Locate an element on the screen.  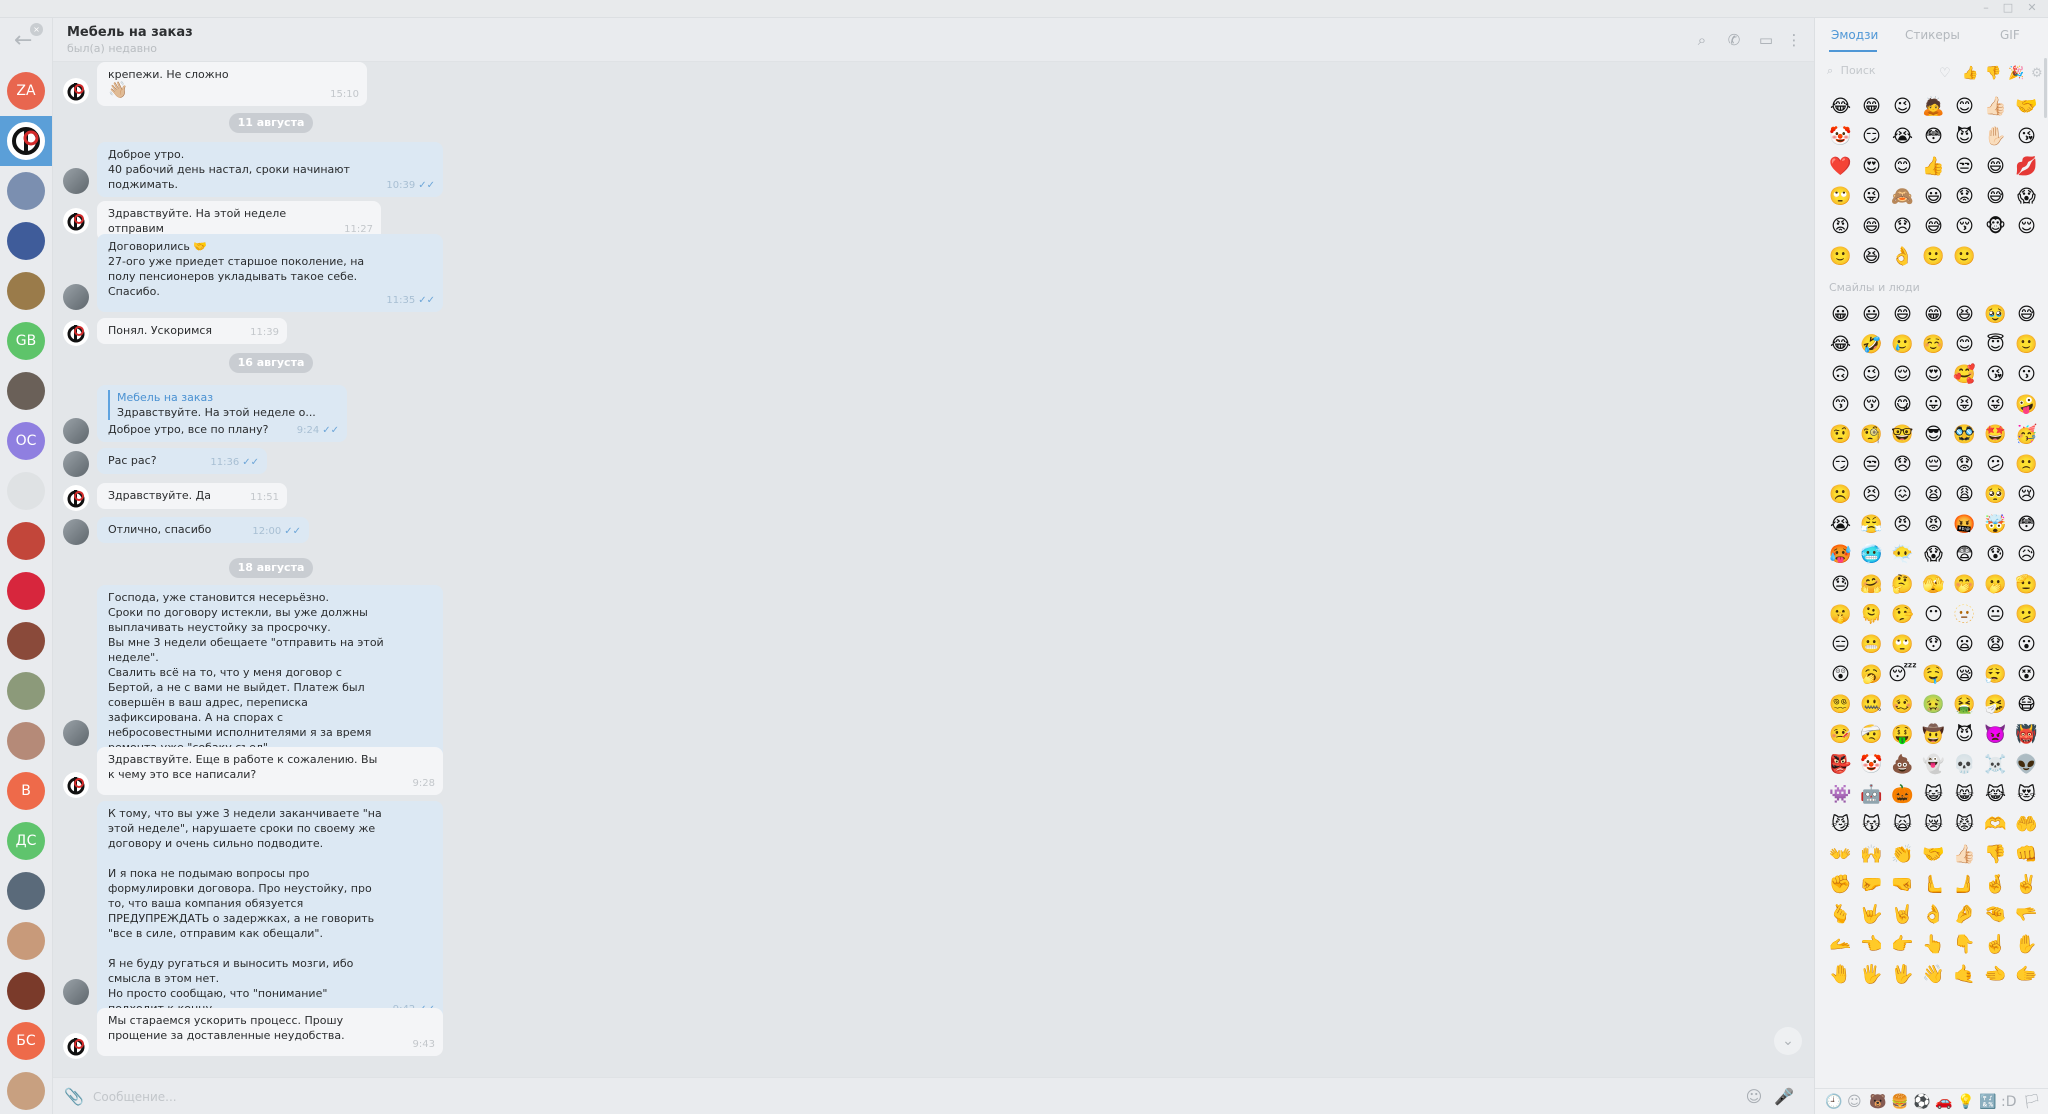
emoji-item: 🐵 is located at coordinates (1995, 227).